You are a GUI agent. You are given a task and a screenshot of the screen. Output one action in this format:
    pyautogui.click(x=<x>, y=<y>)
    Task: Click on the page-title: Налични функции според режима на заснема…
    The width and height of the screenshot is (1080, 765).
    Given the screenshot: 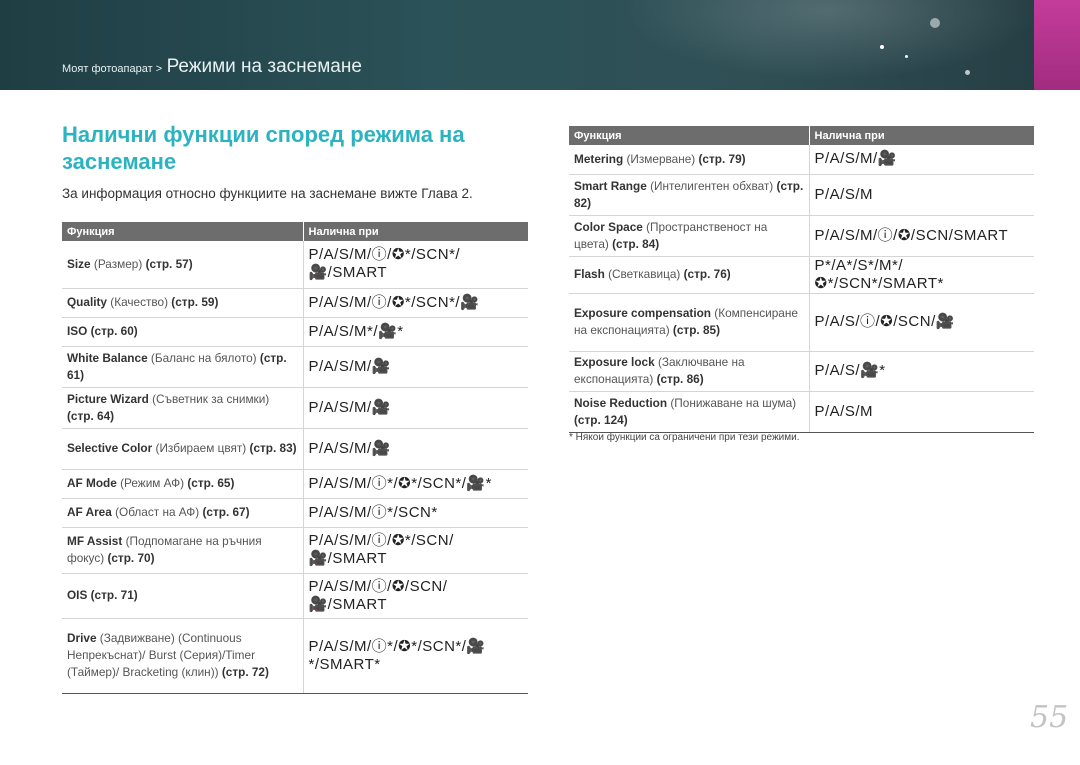 What is the action you would take?
    pyautogui.click(x=263, y=148)
    